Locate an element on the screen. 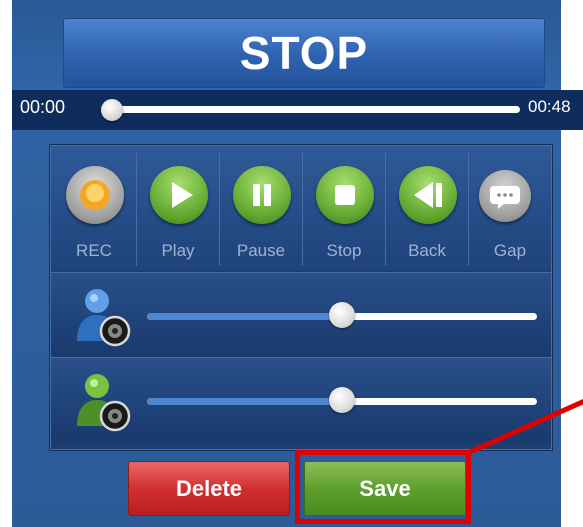  save-highlight-box is located at coordinates (383, 487).